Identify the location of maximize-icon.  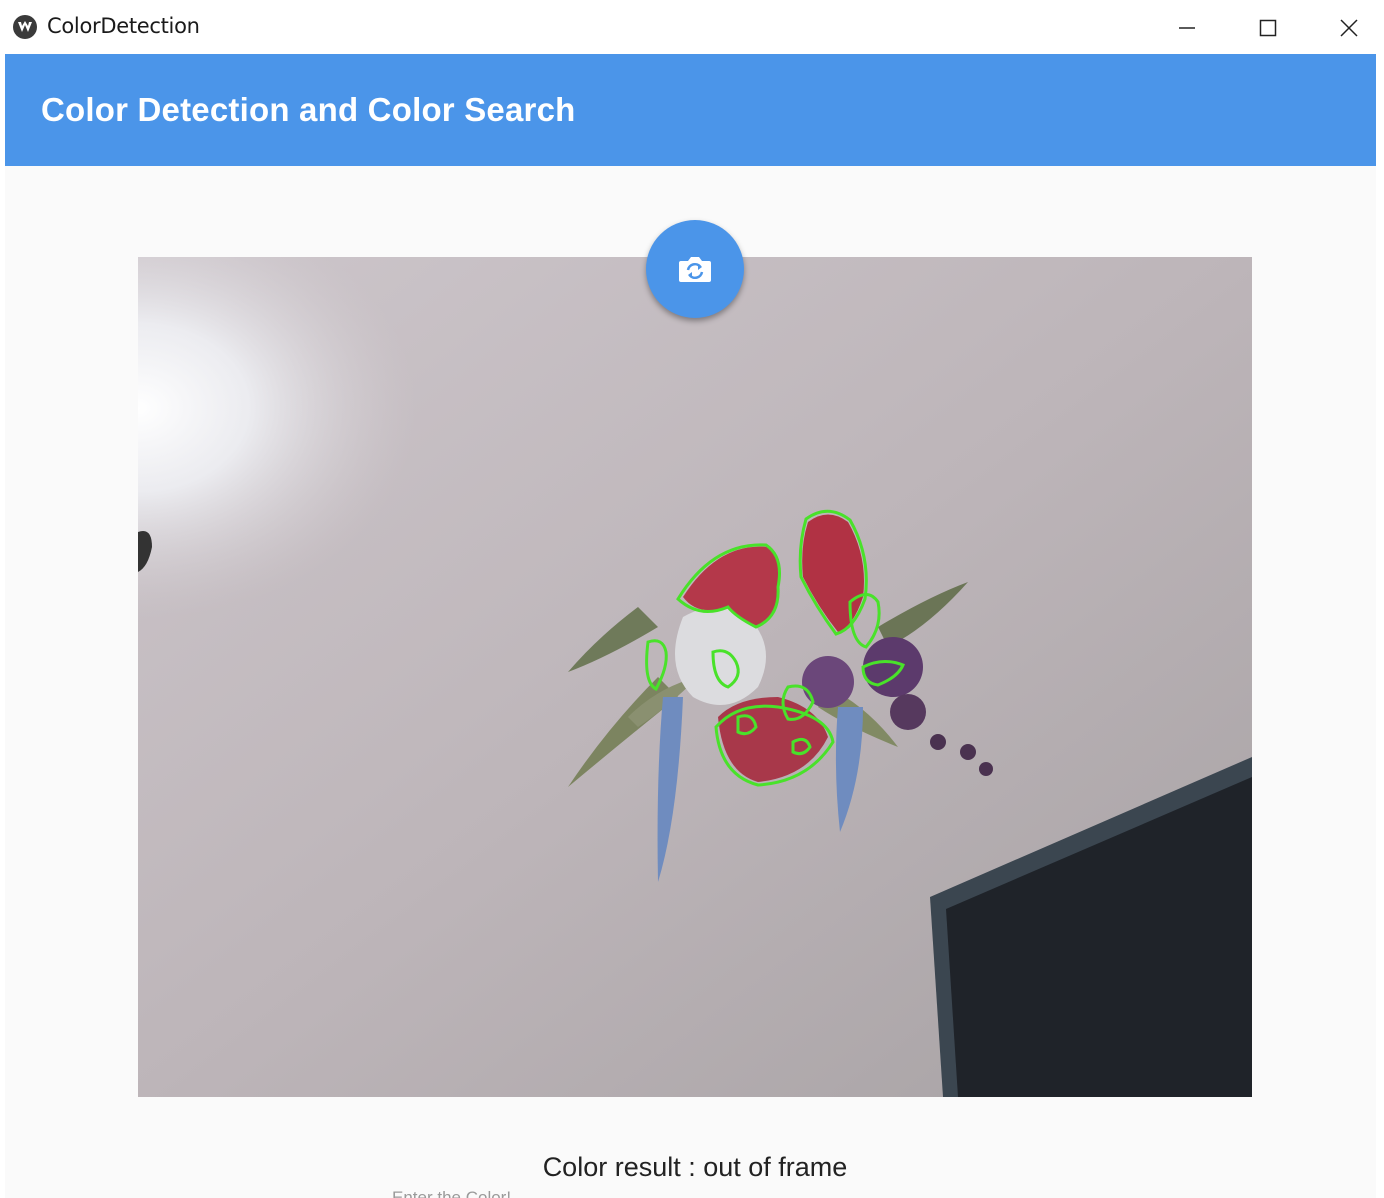
(1268, 28).